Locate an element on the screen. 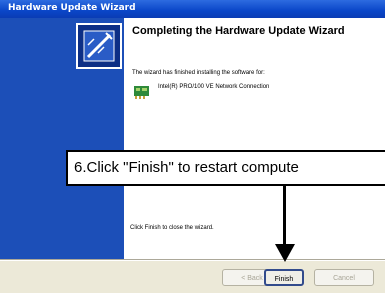 The height and width of the screenshot is (293, 385). callout-text: 6.Click "Finish" to restart compute is located at coordinates (186, 167).